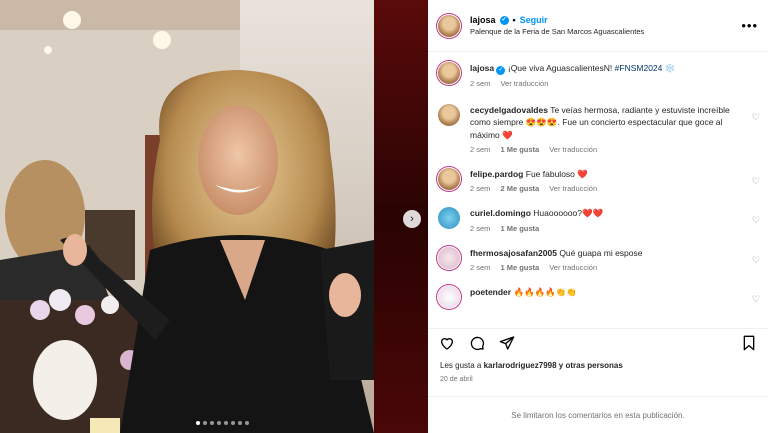 This screenshot has height=433, width=768. I want to click on follow-button: Seguir, so click(534, 20).